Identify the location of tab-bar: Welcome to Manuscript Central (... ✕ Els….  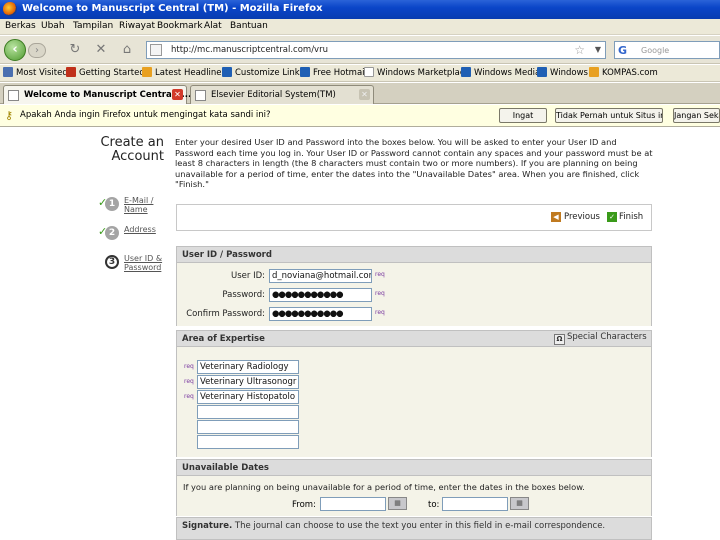
(360, 93).